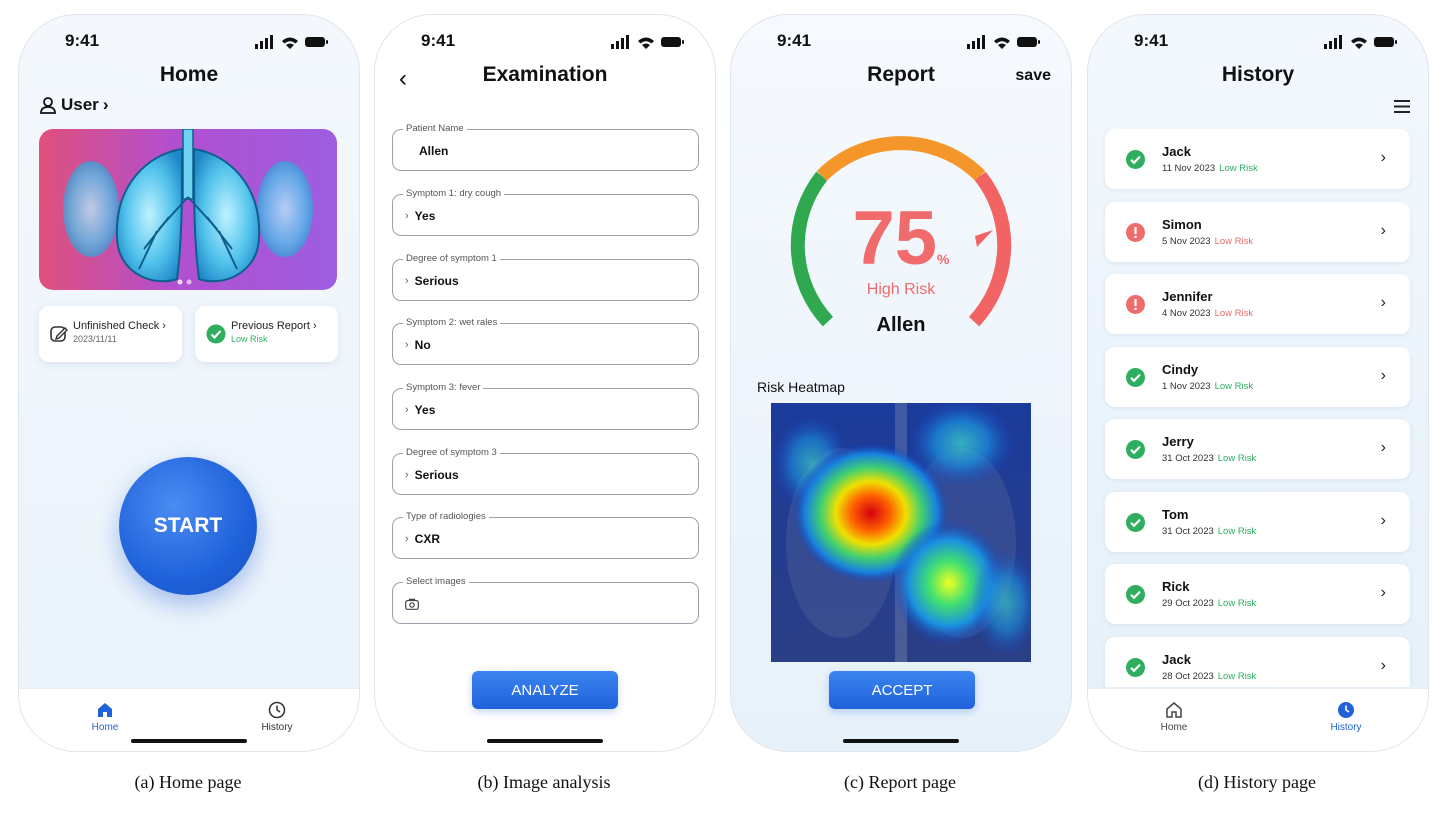 This screenshot has height=816, width=1434. Describe the element at coordinates (270, 326) in the screenshot. I see `previous-report-title: Previous Report` at that location.